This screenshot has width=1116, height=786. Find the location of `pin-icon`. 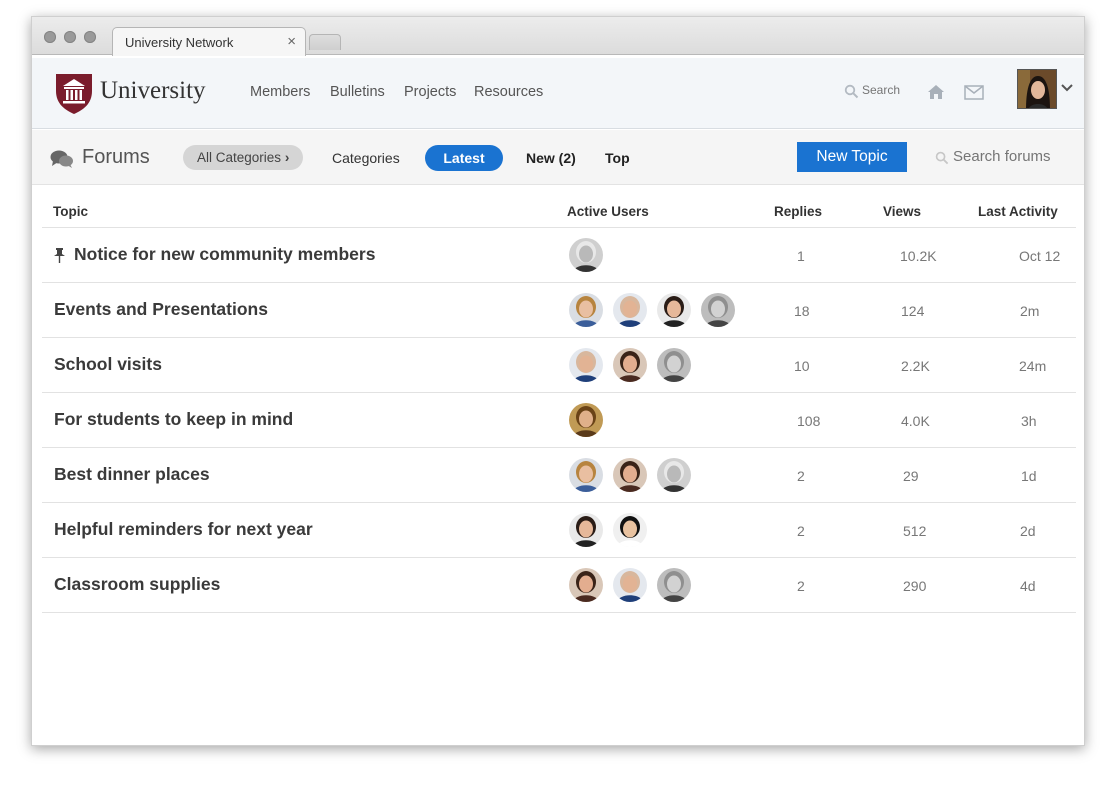

pin-icon is located at coordinates (59, 255).